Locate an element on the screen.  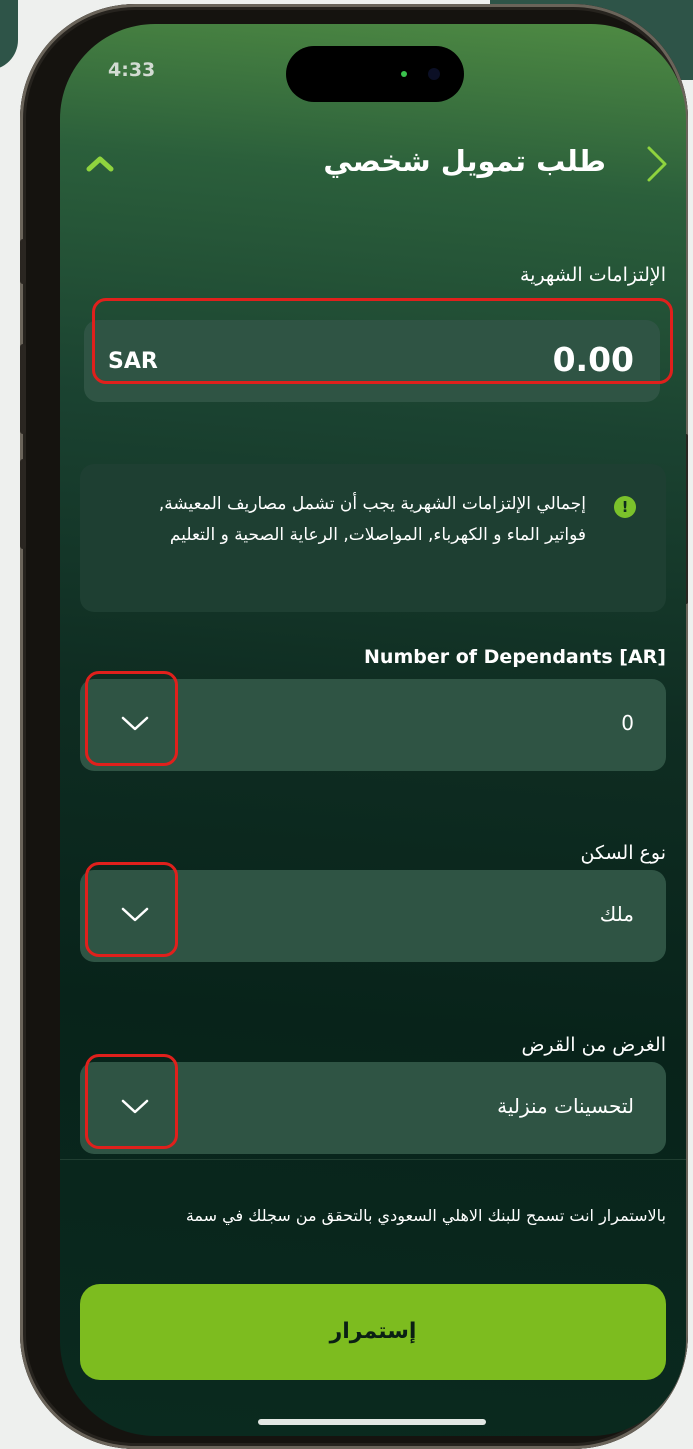
header: طلب تمويل شخصي is located at coordinates (373, 164).